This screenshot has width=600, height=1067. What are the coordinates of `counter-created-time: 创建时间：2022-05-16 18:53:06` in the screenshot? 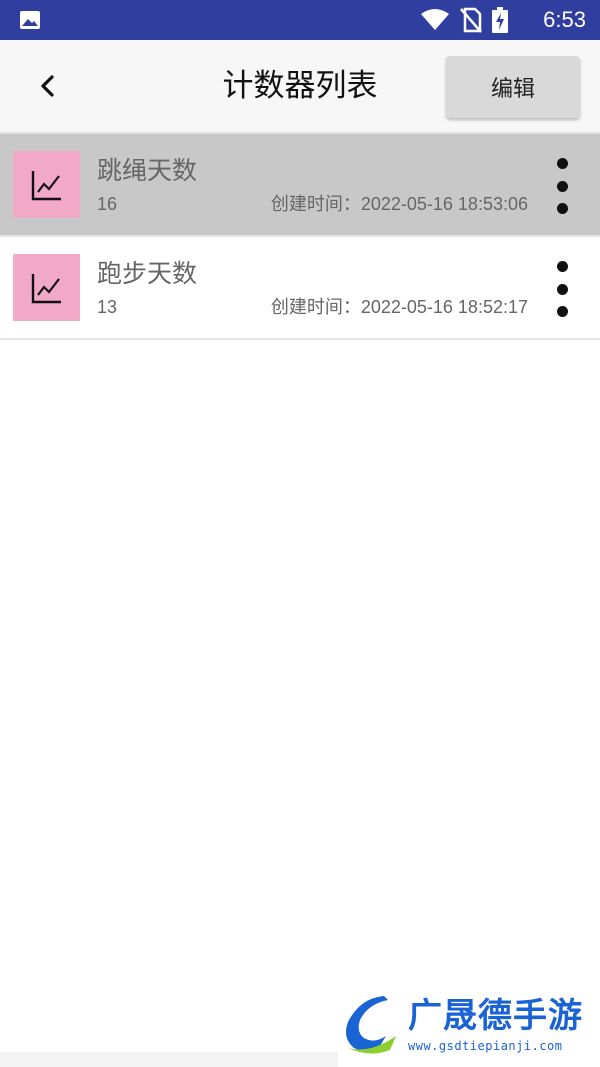 It's located at (399, 204).